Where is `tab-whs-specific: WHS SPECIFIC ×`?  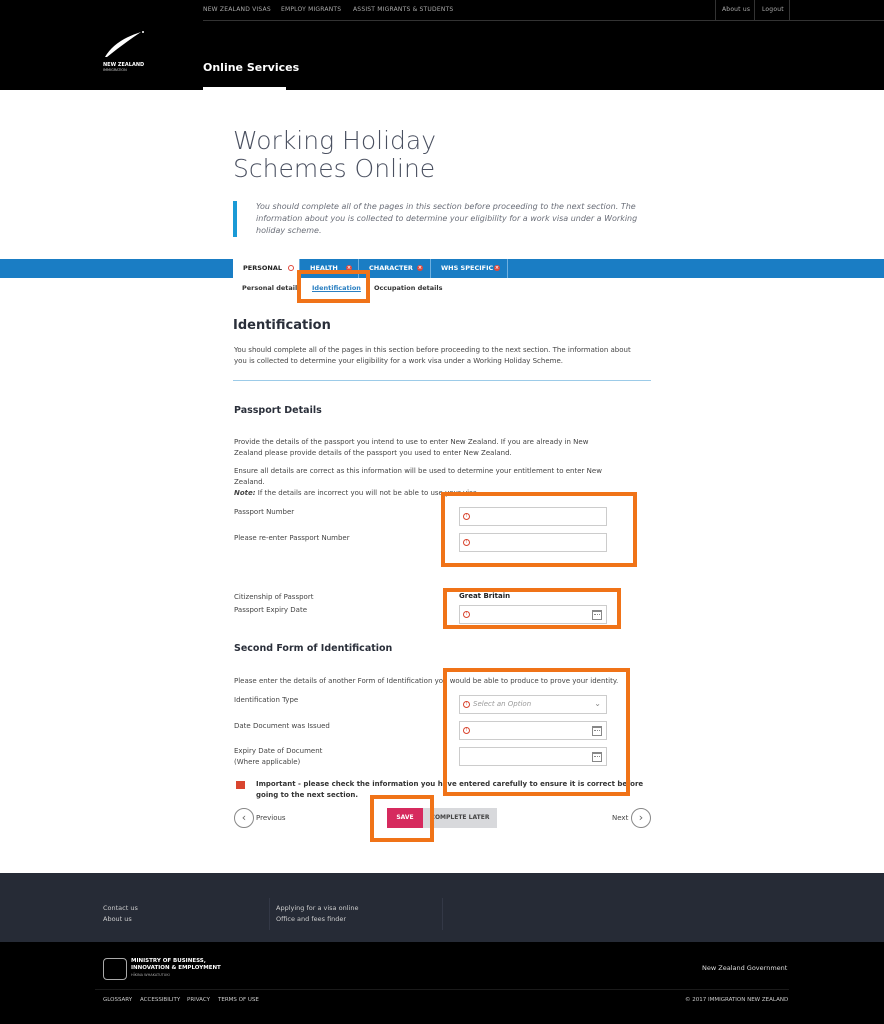 tab-whs-specific: WHS SPECIFIC × is located at coordinates (469, 268).